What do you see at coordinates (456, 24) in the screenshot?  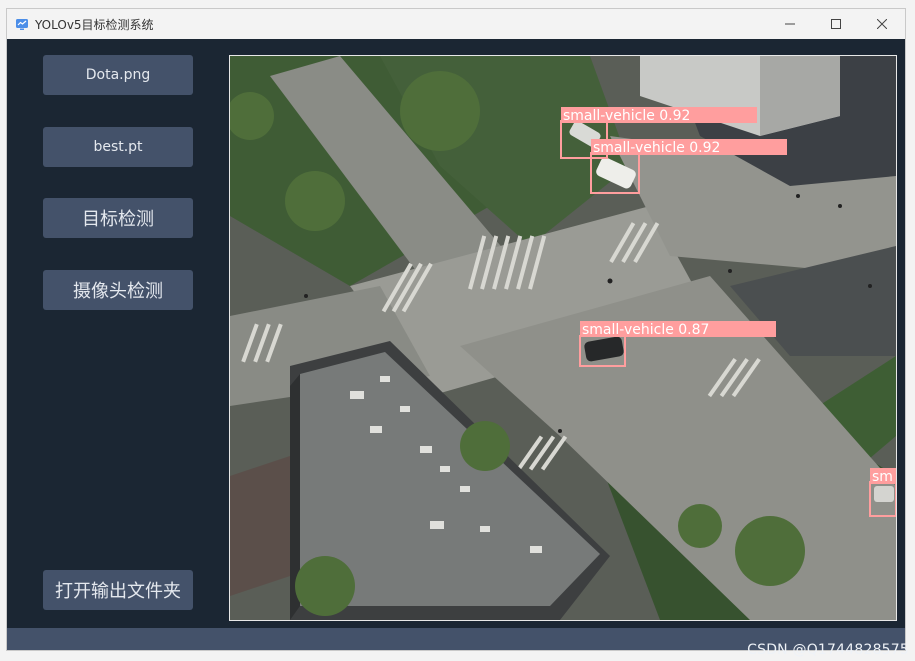 I see `title-bar: YOLOv5目标检测系统` at bounding box center [456, 24].